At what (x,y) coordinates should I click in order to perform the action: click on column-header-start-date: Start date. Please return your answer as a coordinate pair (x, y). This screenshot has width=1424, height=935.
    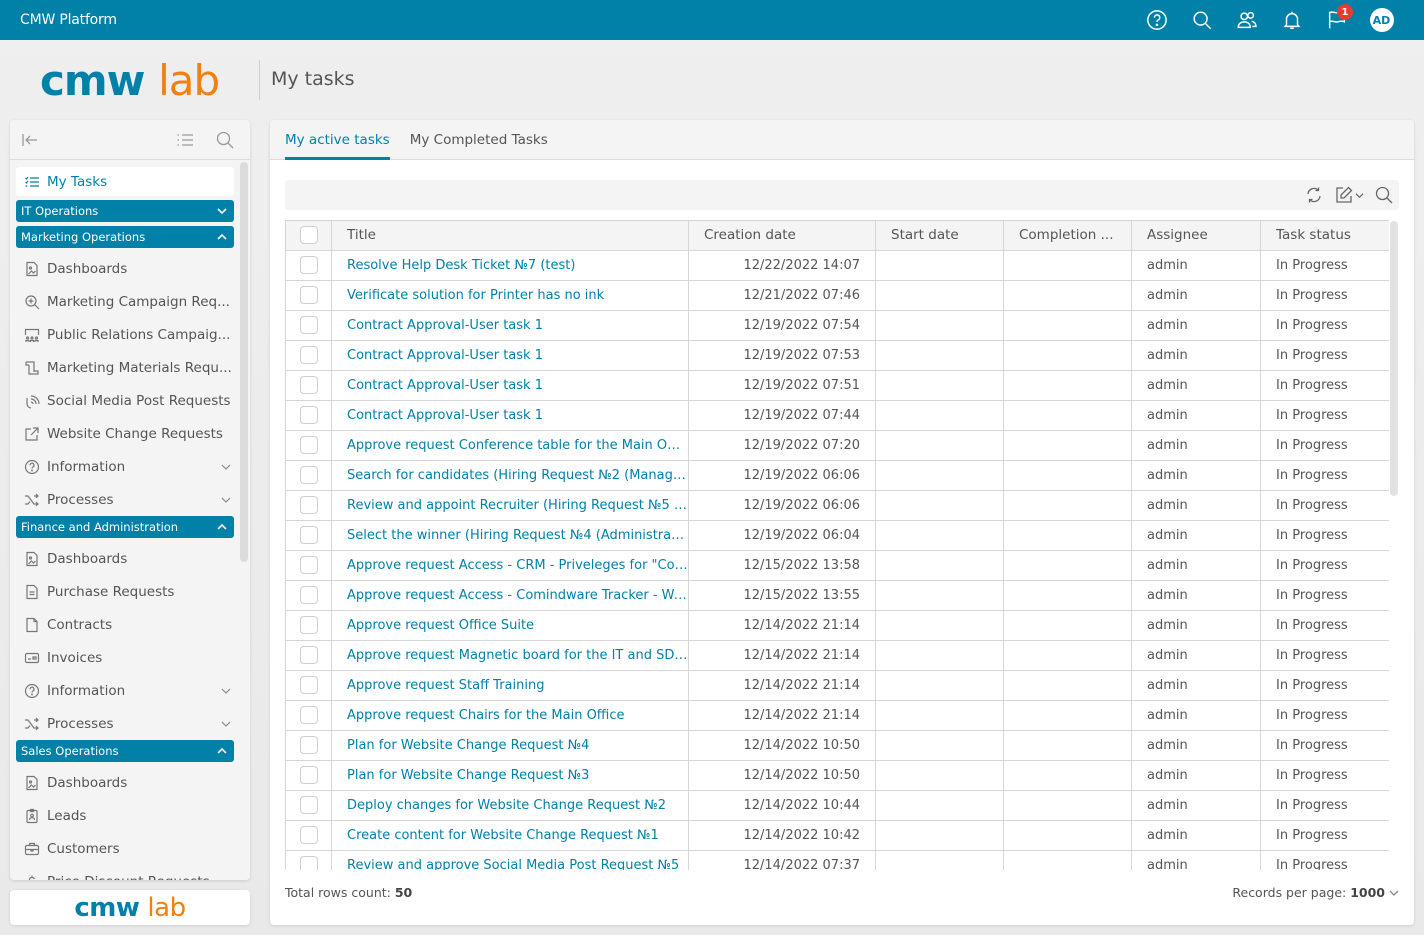
    Looking at the image, I should click on (939, 236).